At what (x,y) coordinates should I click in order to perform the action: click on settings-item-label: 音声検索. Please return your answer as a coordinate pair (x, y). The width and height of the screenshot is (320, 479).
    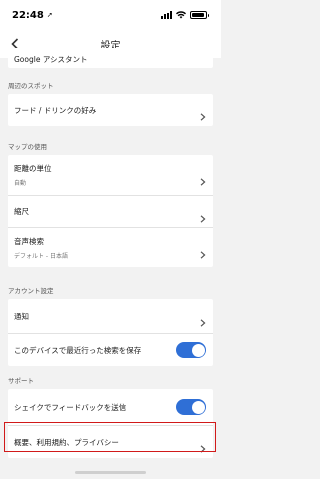
    Looking at the image, I should click on (29, 241).